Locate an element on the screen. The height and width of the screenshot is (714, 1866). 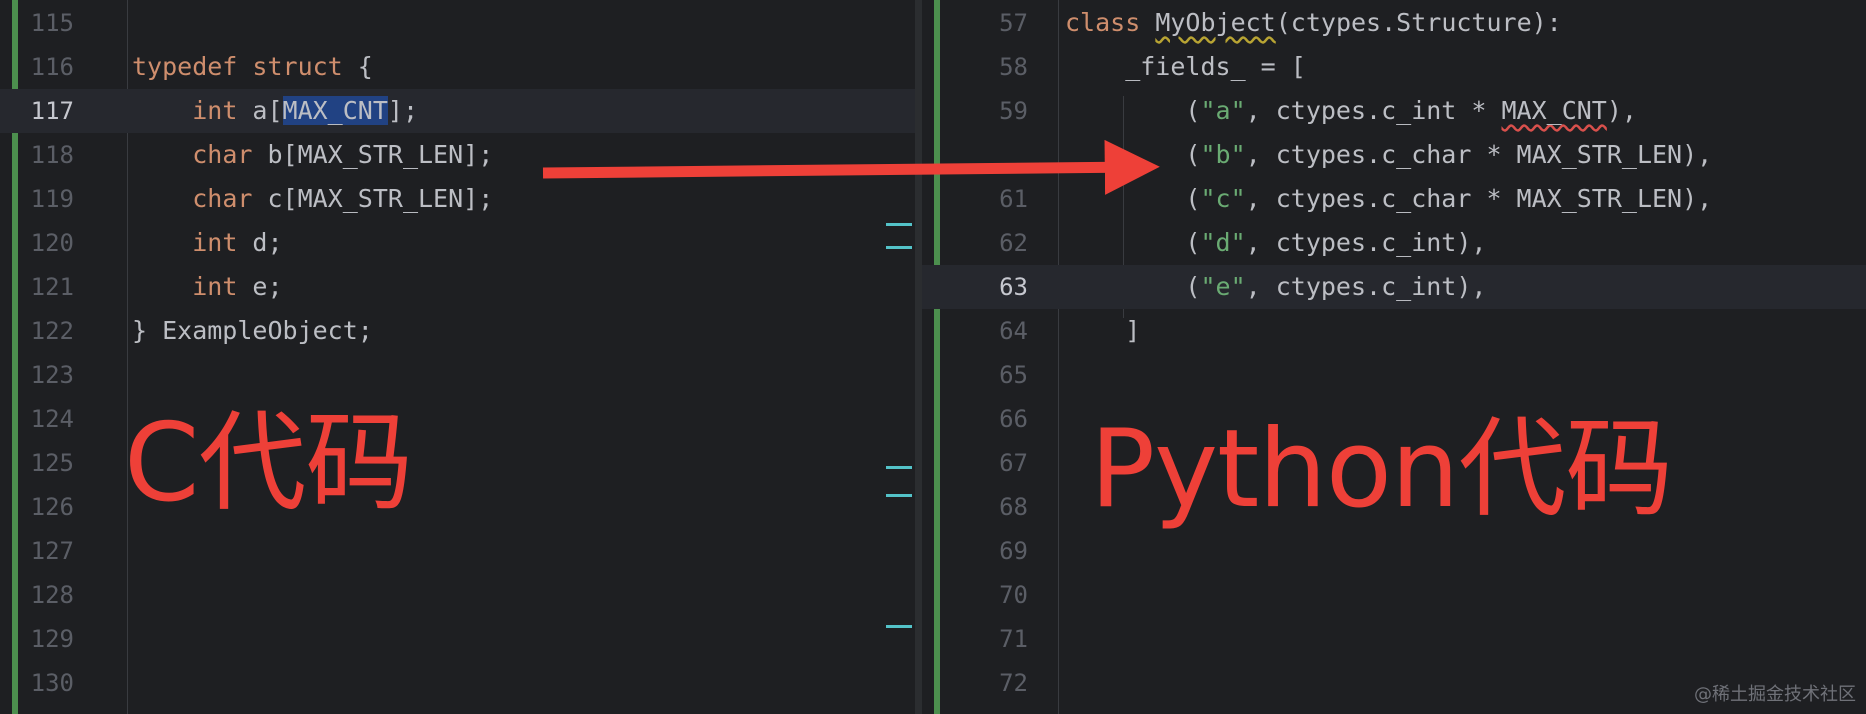
code-line: 121 int e; is located at coordinates (457, 287).